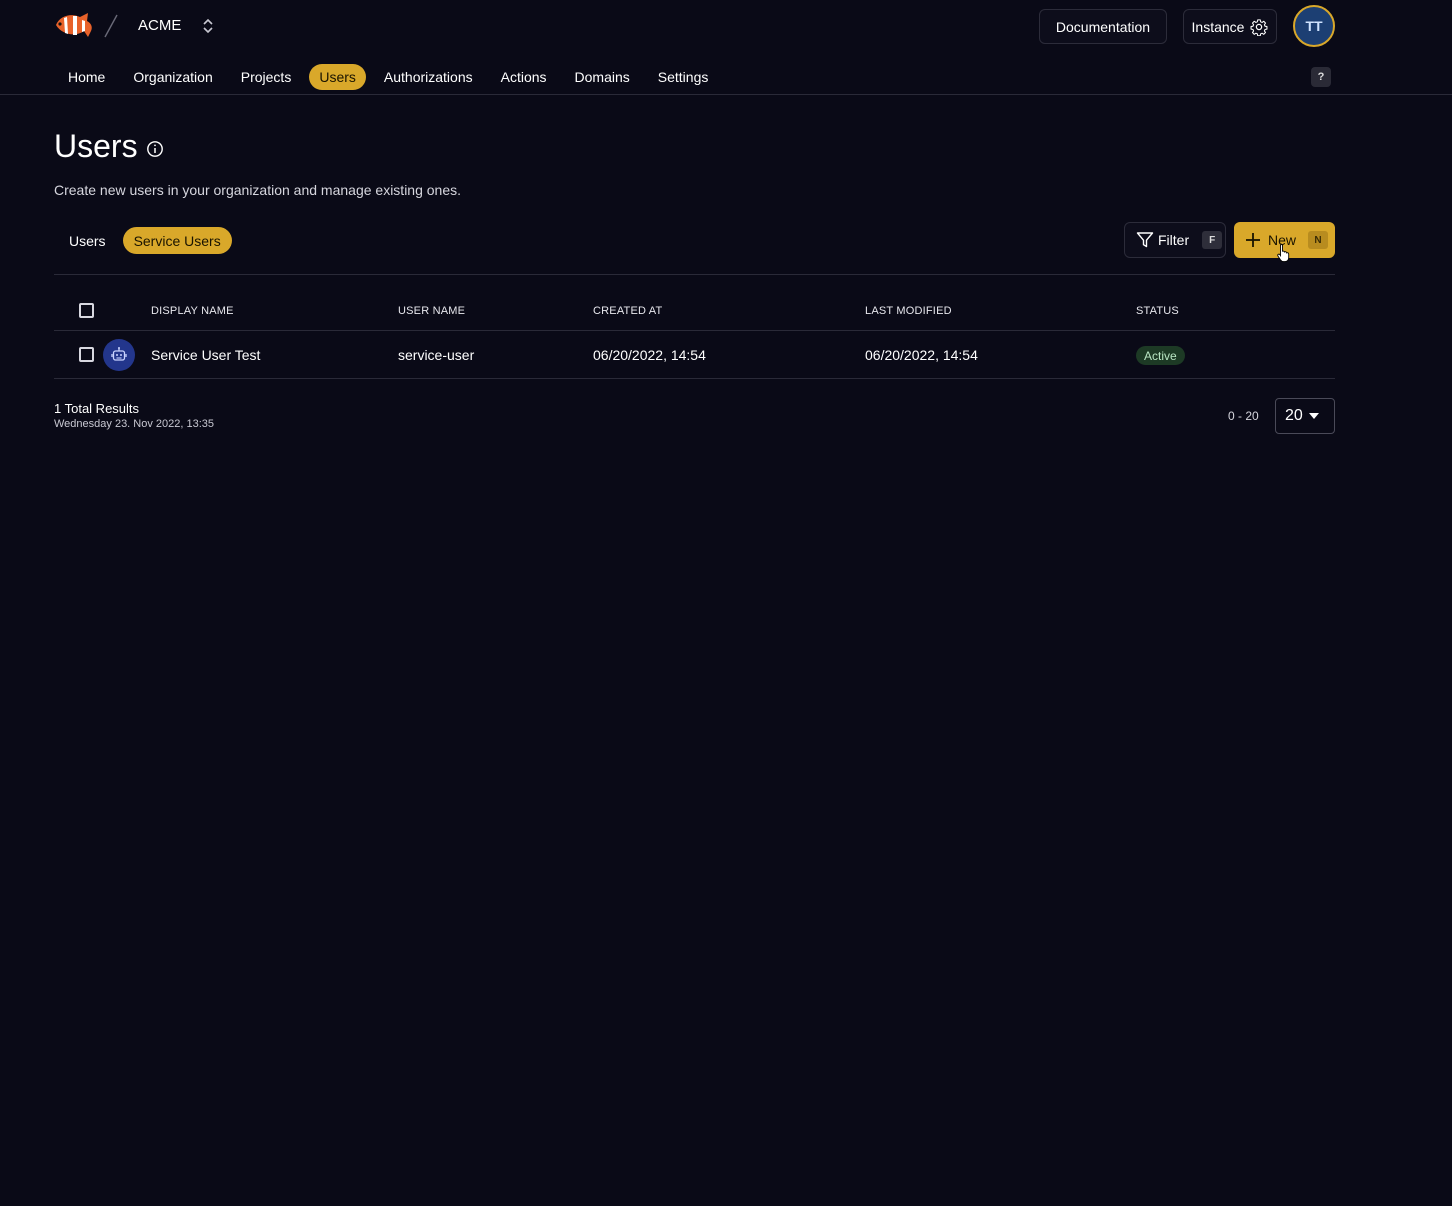  I want to click on column-header-display-name: DISPLAY NAME, so click(192, 311).